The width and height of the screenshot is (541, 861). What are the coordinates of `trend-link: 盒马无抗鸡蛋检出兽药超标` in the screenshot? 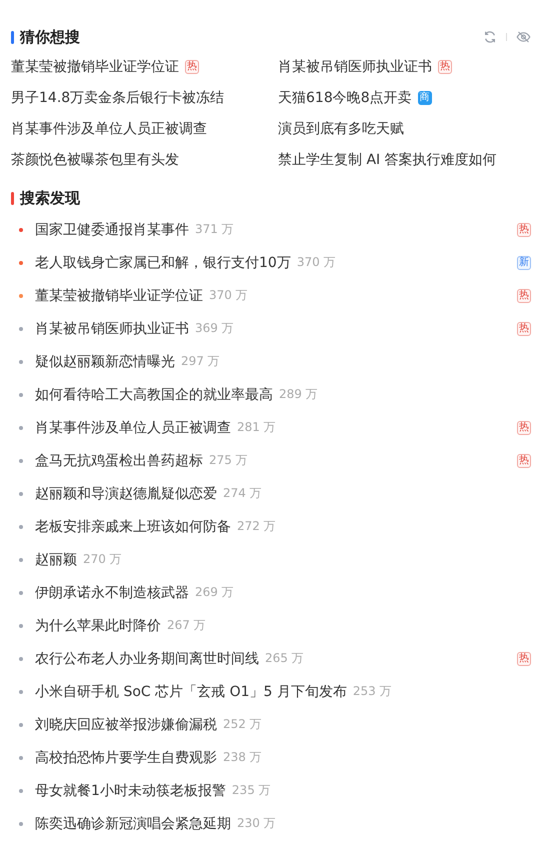 It's located at (119, 461).